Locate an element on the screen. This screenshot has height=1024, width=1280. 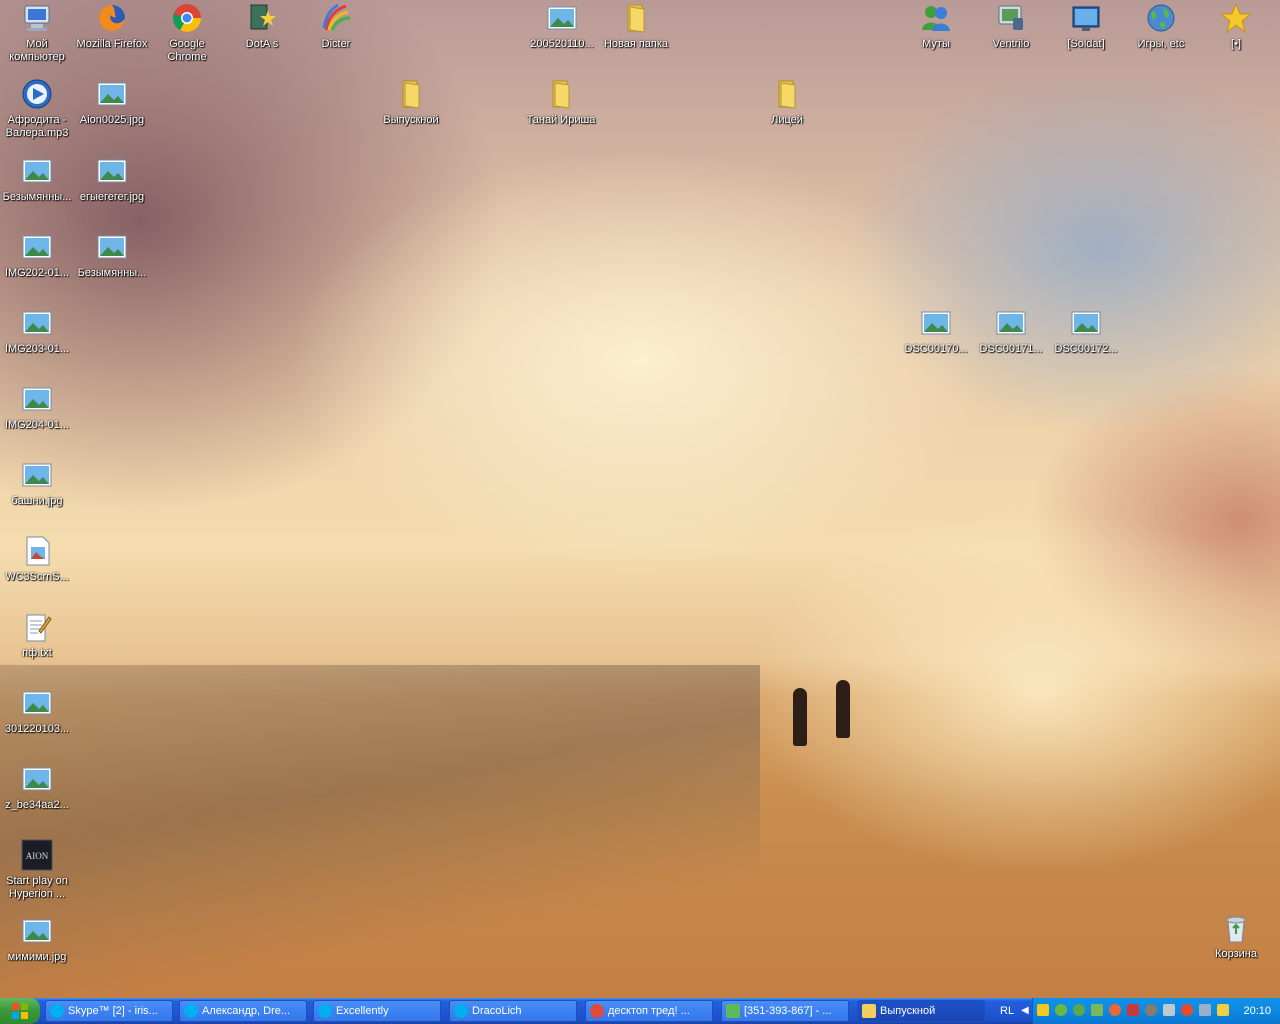
desktop-icon-soldat: [Soldat] is located at coordinates (1086, 26).